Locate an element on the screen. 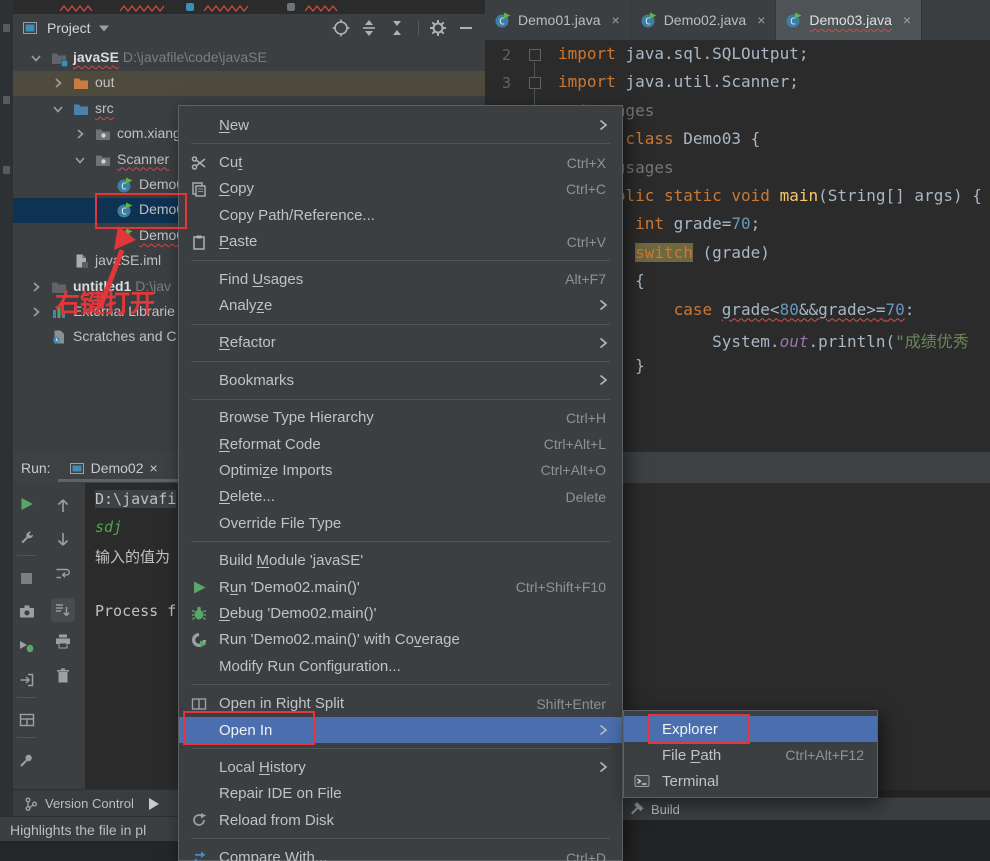  run-tab-demo02: Demo02 × is located at coordinates (113, 468).